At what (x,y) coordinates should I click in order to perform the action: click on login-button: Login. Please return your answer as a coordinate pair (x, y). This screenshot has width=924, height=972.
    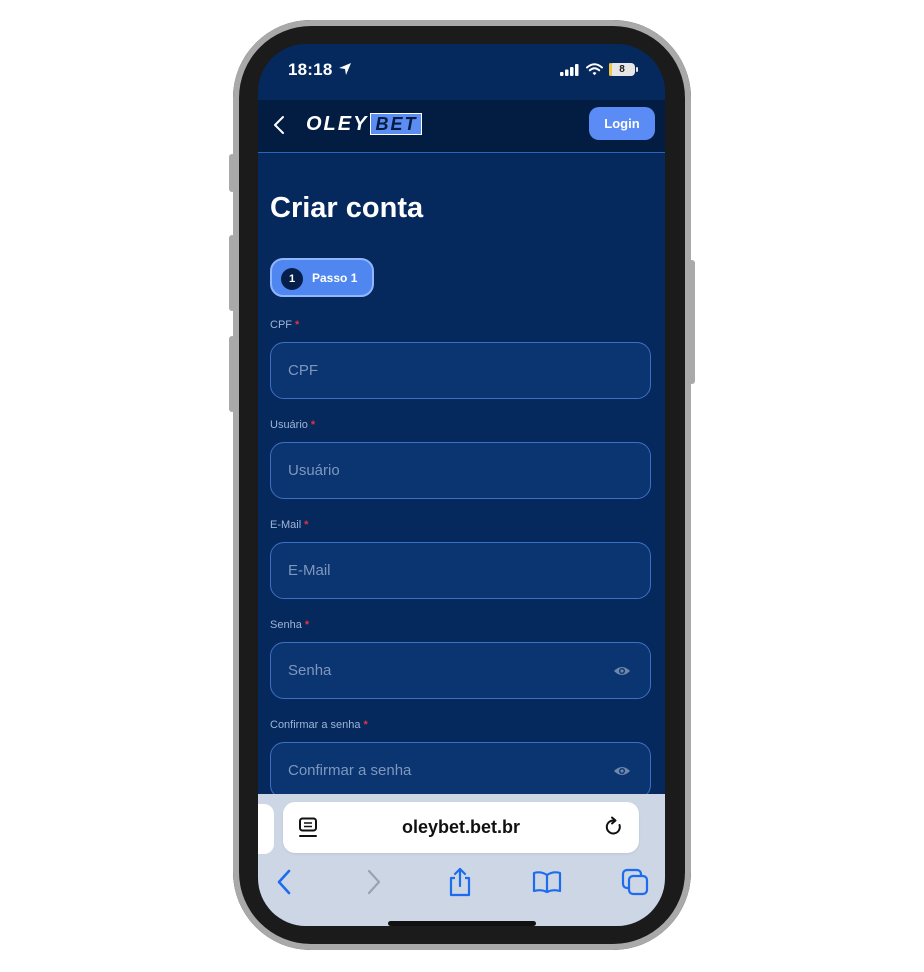
    Looking at the image, I should click on (622, 123).